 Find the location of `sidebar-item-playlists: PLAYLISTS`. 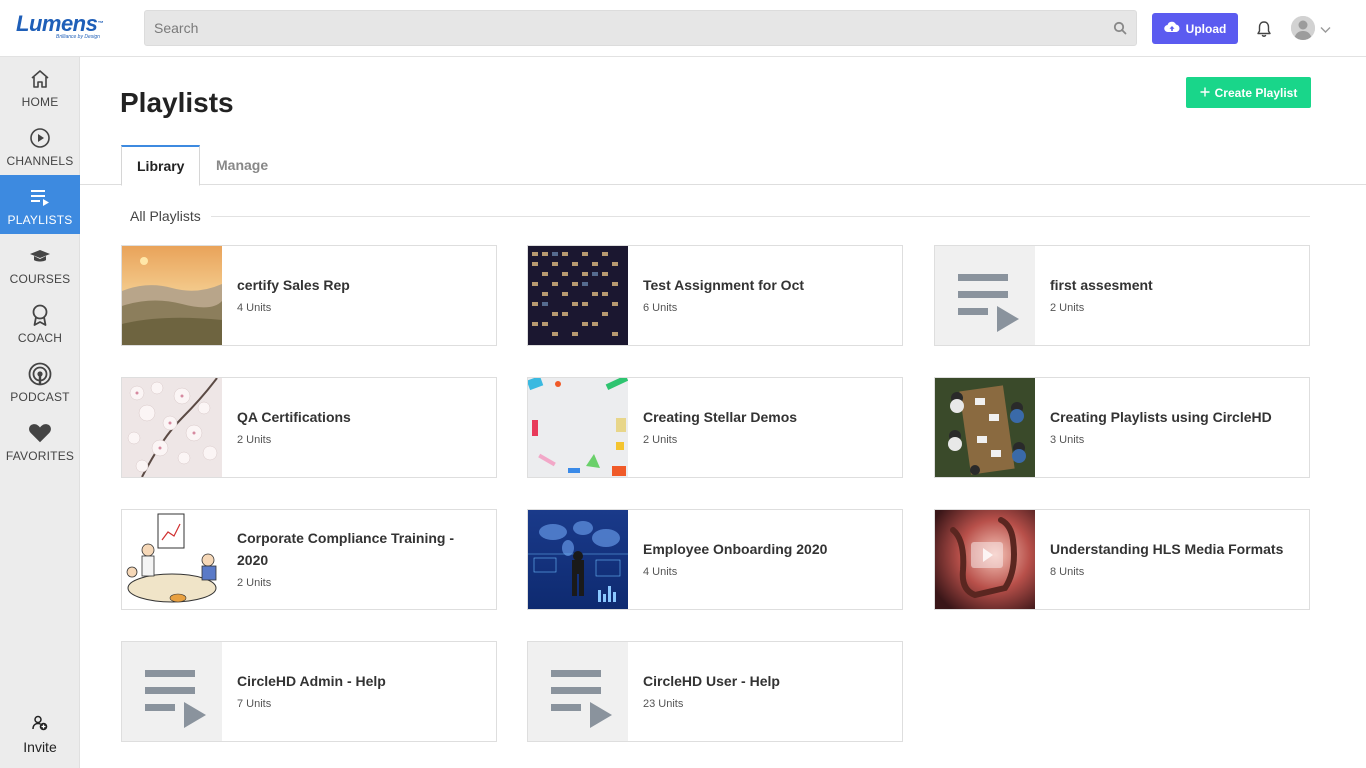

sidebar-item-playlists: PLAYLISTS is located at coordinates (40, 204).